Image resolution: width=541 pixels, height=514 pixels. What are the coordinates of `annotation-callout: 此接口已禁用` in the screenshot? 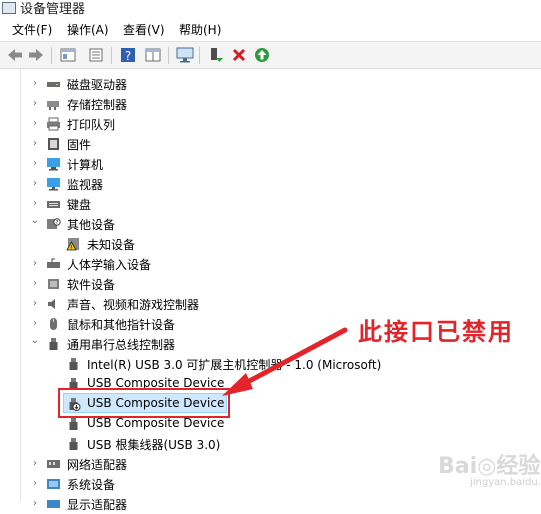 It's located at (436, 332).